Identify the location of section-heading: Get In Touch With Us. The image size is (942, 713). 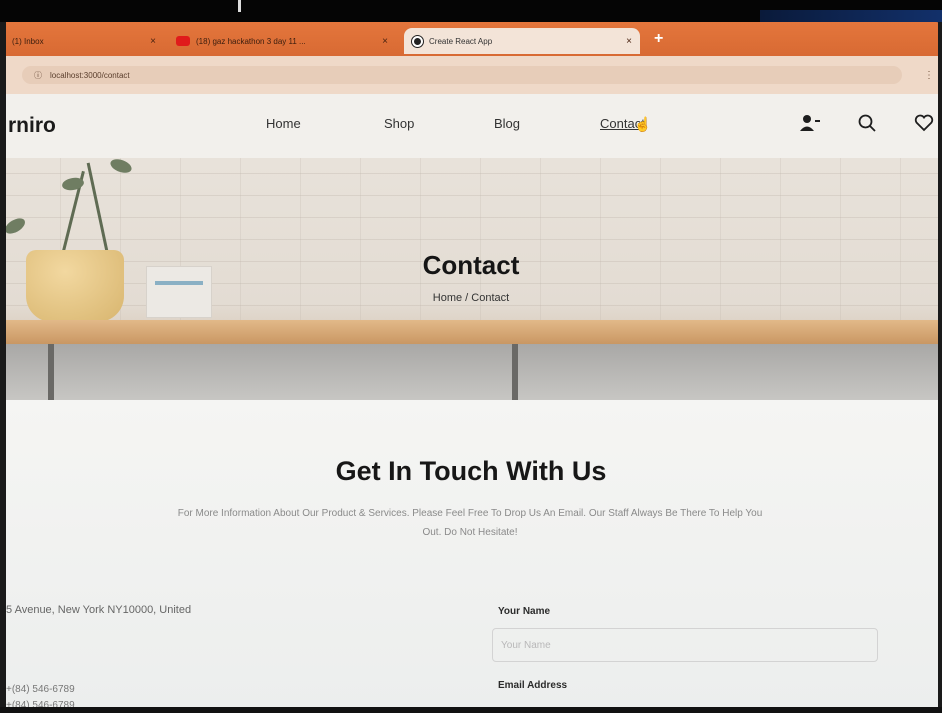
(471, 471).